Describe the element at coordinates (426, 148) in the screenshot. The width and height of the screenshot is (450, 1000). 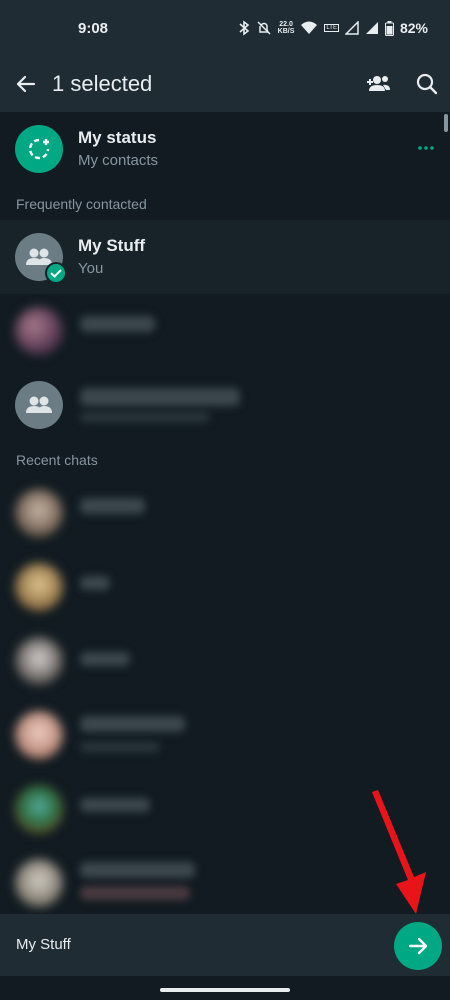
I see `more-horizontal-icon` at that location.